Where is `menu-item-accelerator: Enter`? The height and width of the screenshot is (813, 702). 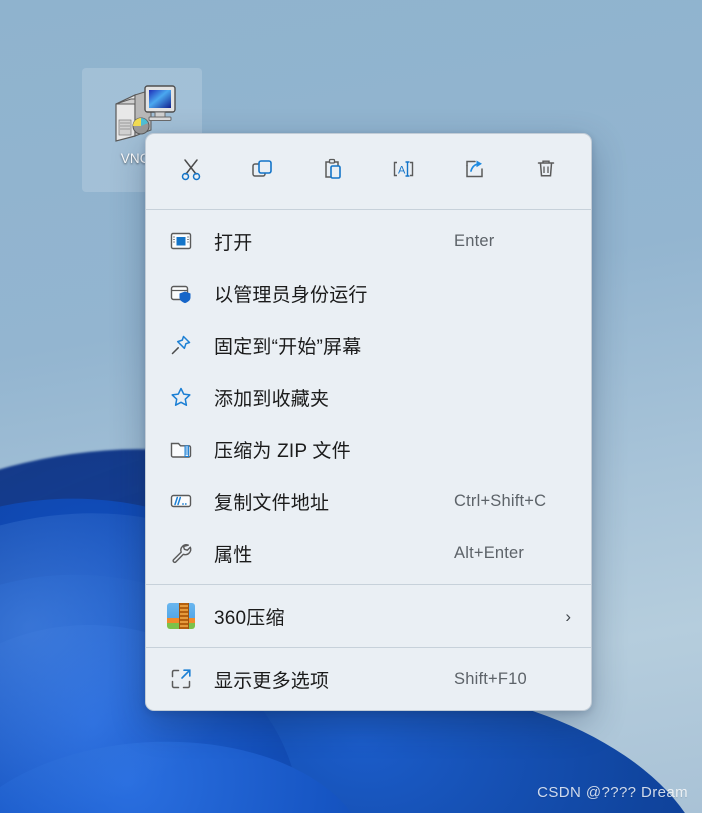 menu-item-accelerator: Enter is located at coordinates (474, 240).